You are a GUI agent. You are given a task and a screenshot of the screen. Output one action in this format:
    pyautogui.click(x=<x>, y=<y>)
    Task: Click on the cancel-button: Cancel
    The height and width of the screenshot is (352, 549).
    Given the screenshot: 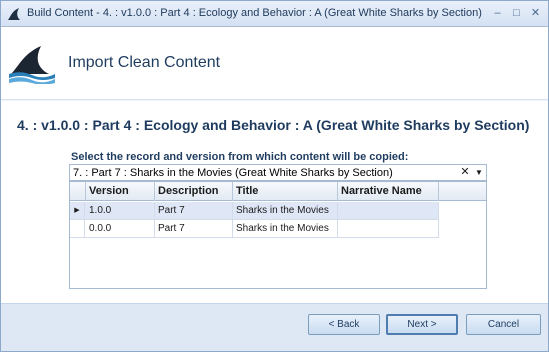 What is the action you would take?
    pyautogui.click(x=503, y=324)
    